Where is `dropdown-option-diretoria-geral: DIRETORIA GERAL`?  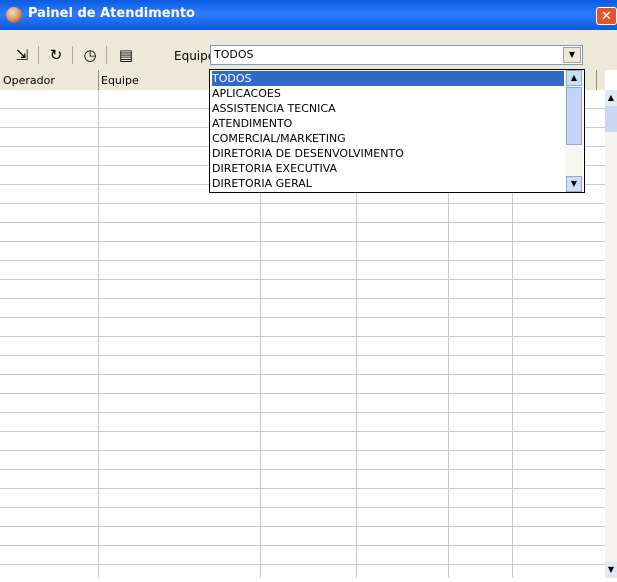 dropdown-option-diretoria-geral: DIRETORIA GERAL is located at coordinates (388, 183).